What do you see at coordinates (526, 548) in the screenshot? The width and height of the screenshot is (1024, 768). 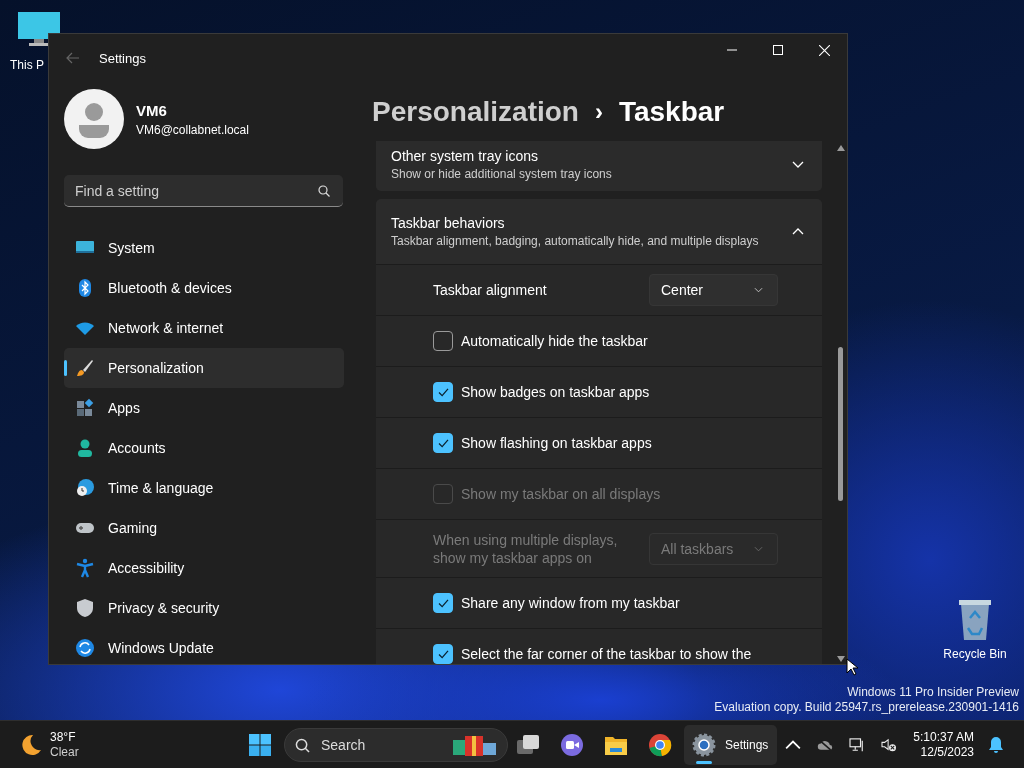 I see `setting-label: When using multiple displays, show my taskbar apps on` at bounding box center [526, 548].